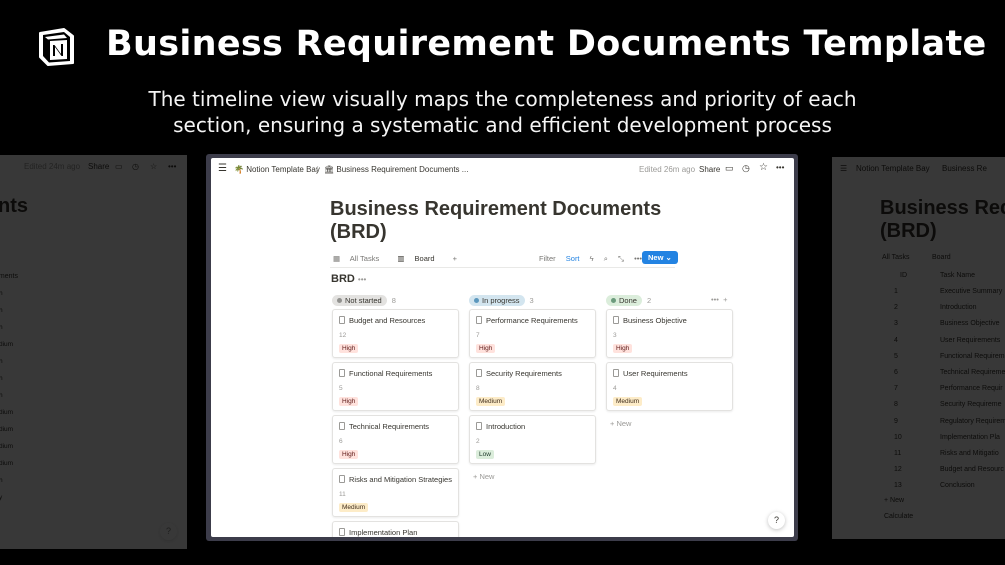  What do you see at coordinates (277, 169) in the screenshot?
I see `breadcrumb-workspace: 🌴 Notion Template Bay` at bounding box center [277, 169].